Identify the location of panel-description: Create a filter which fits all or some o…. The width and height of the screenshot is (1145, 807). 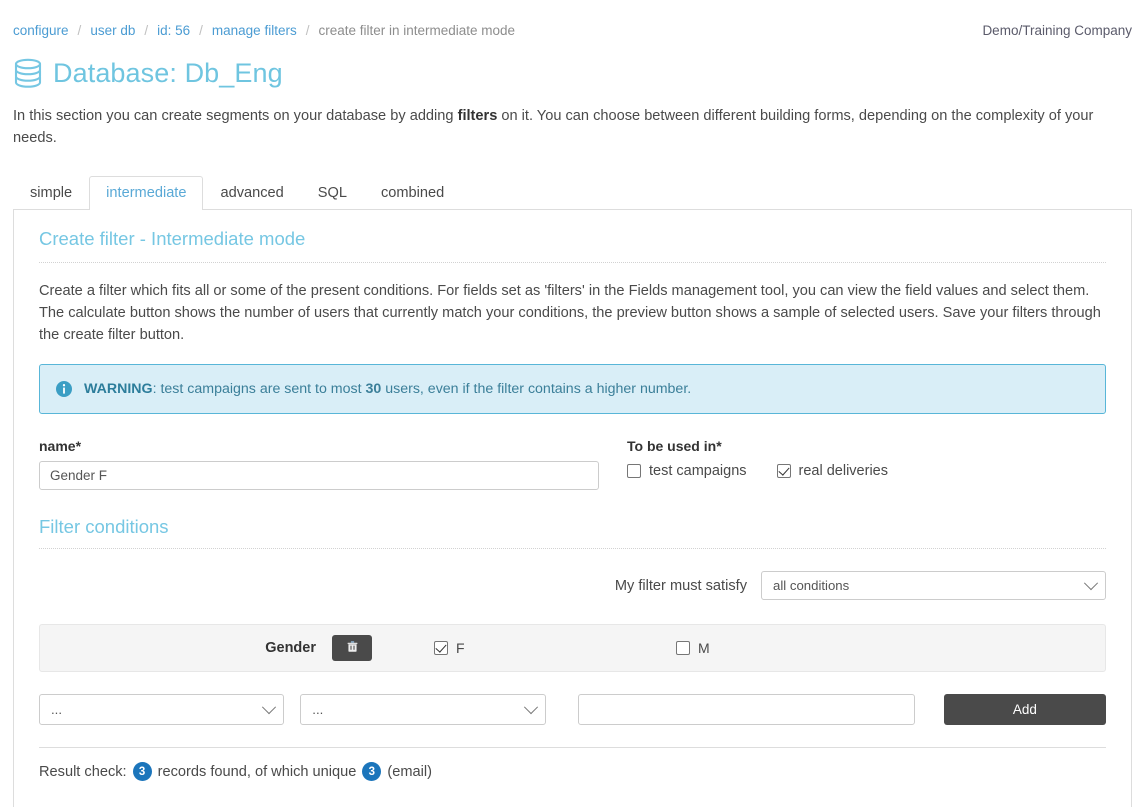
(570, 312).